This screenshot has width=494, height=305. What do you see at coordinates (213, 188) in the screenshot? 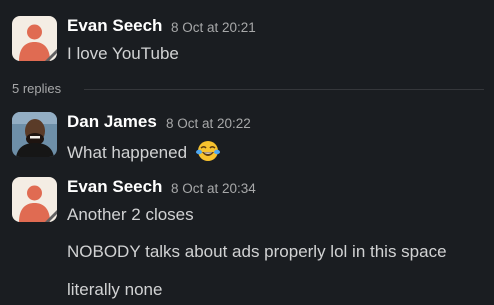
I see `timestamp: 8 Oct at 20:34` at bounding box center [213, 188].